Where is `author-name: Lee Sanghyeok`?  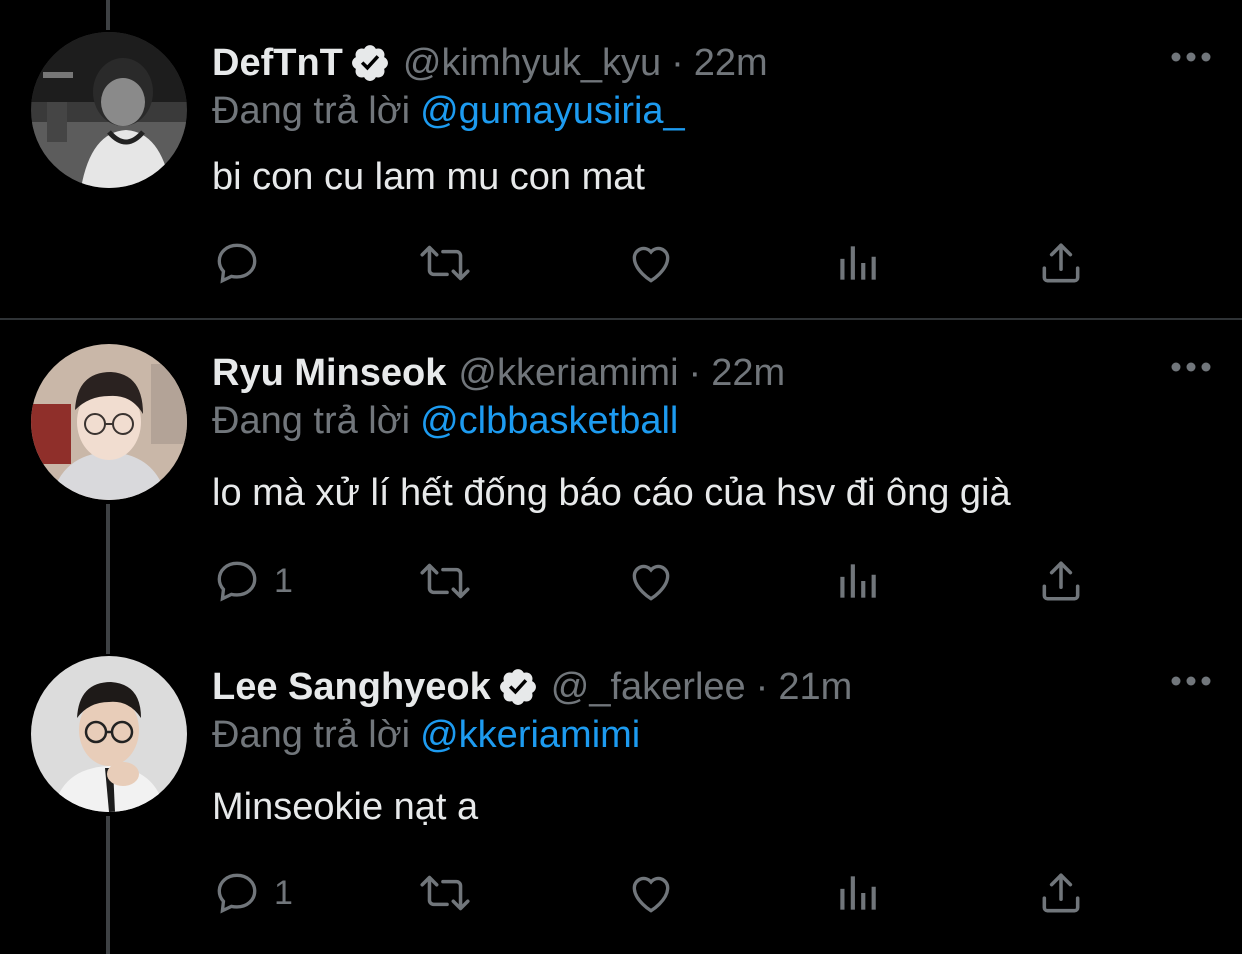
author-name: Lee Sanghyeok is located at coordinates (351, 687).